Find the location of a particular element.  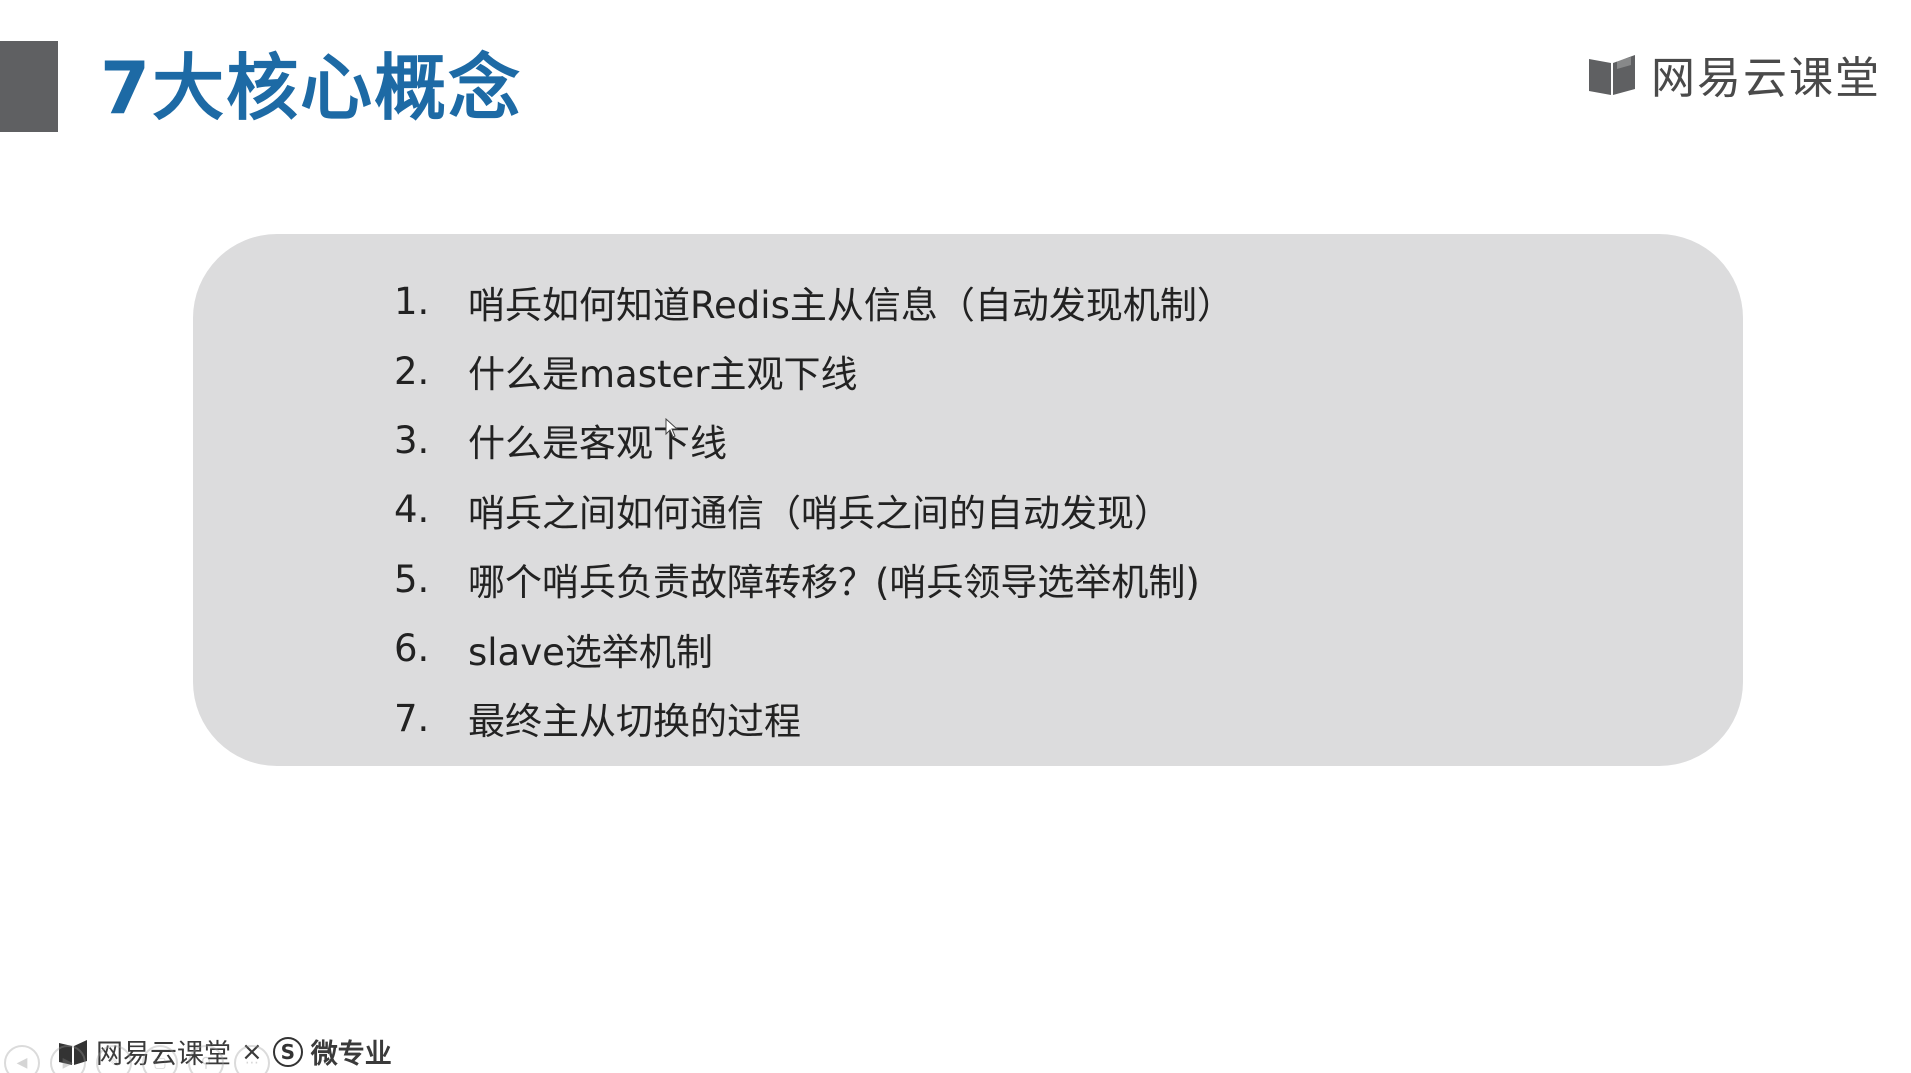

partner-s-icon: S is located at coordinates (287, 1051).